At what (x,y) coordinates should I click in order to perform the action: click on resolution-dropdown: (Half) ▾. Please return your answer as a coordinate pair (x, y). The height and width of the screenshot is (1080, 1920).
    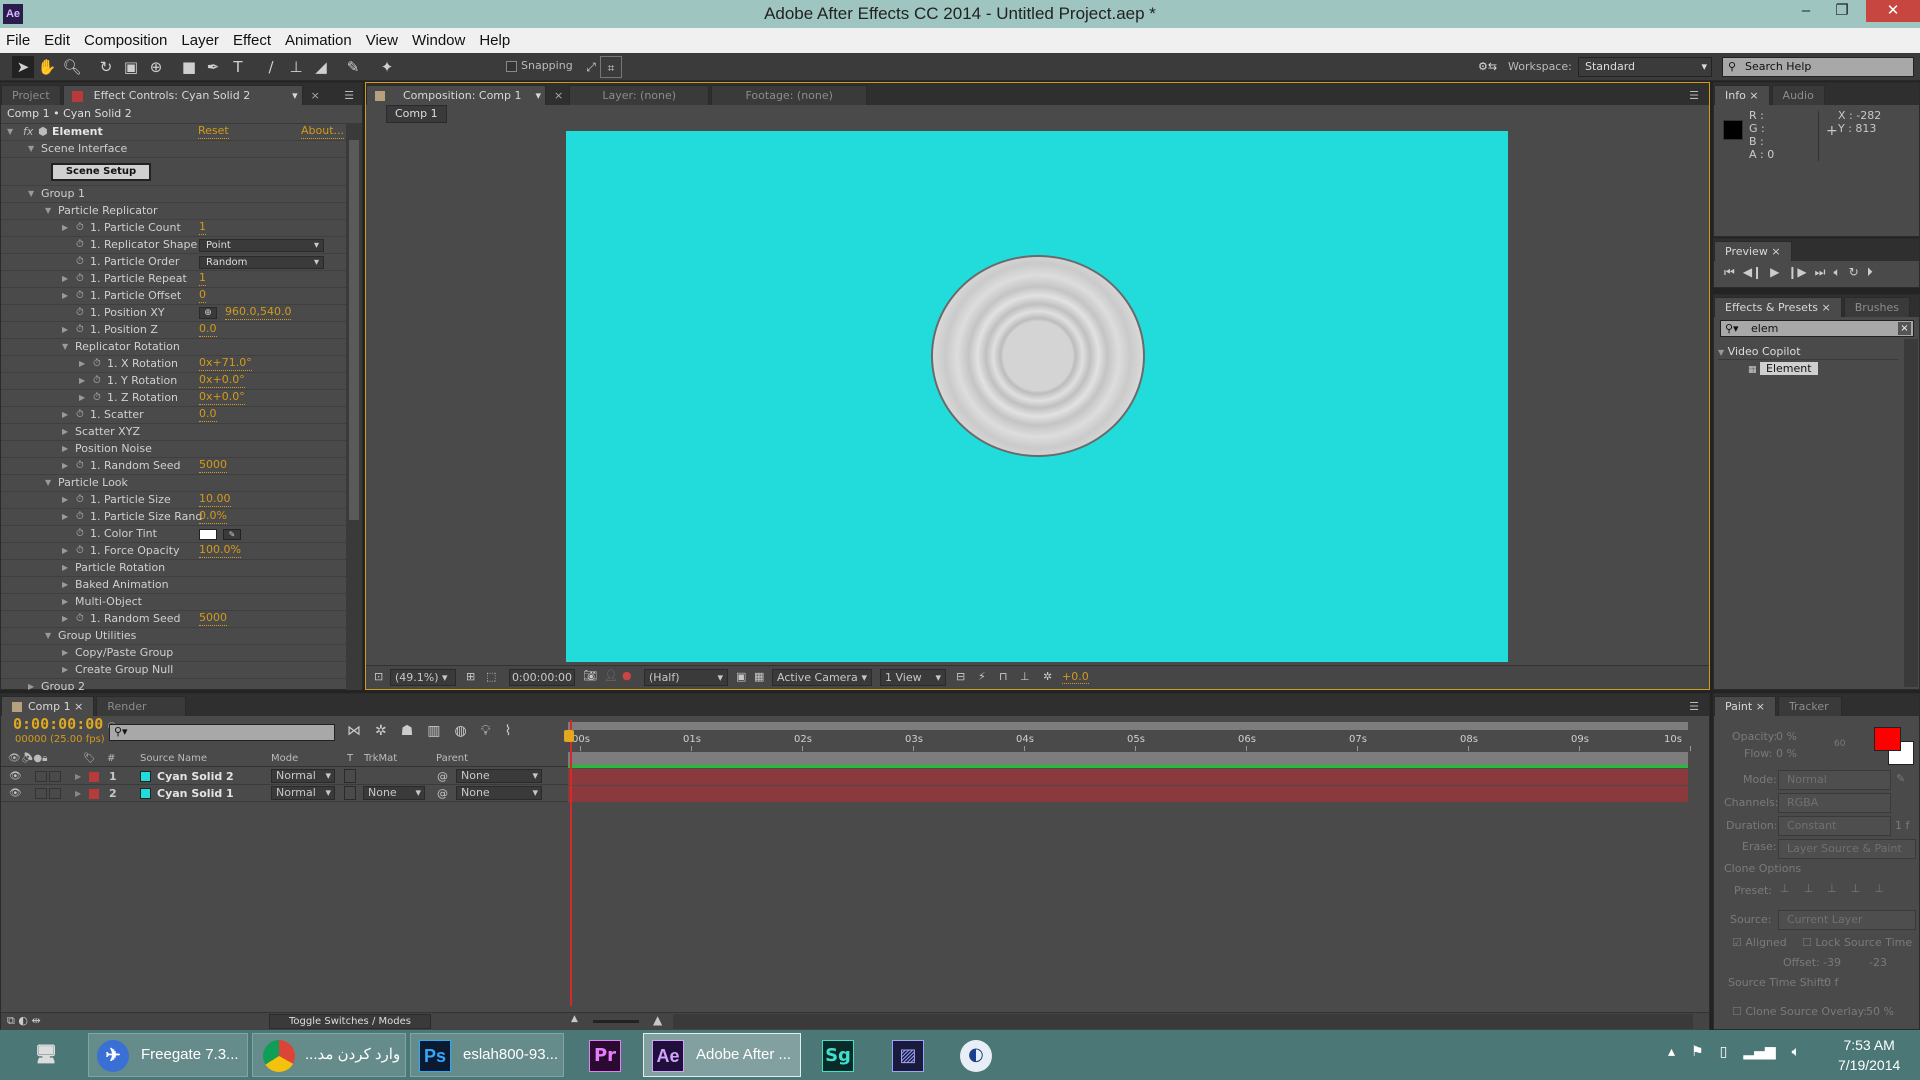
    Looking at the image, I should click on (686, 677).